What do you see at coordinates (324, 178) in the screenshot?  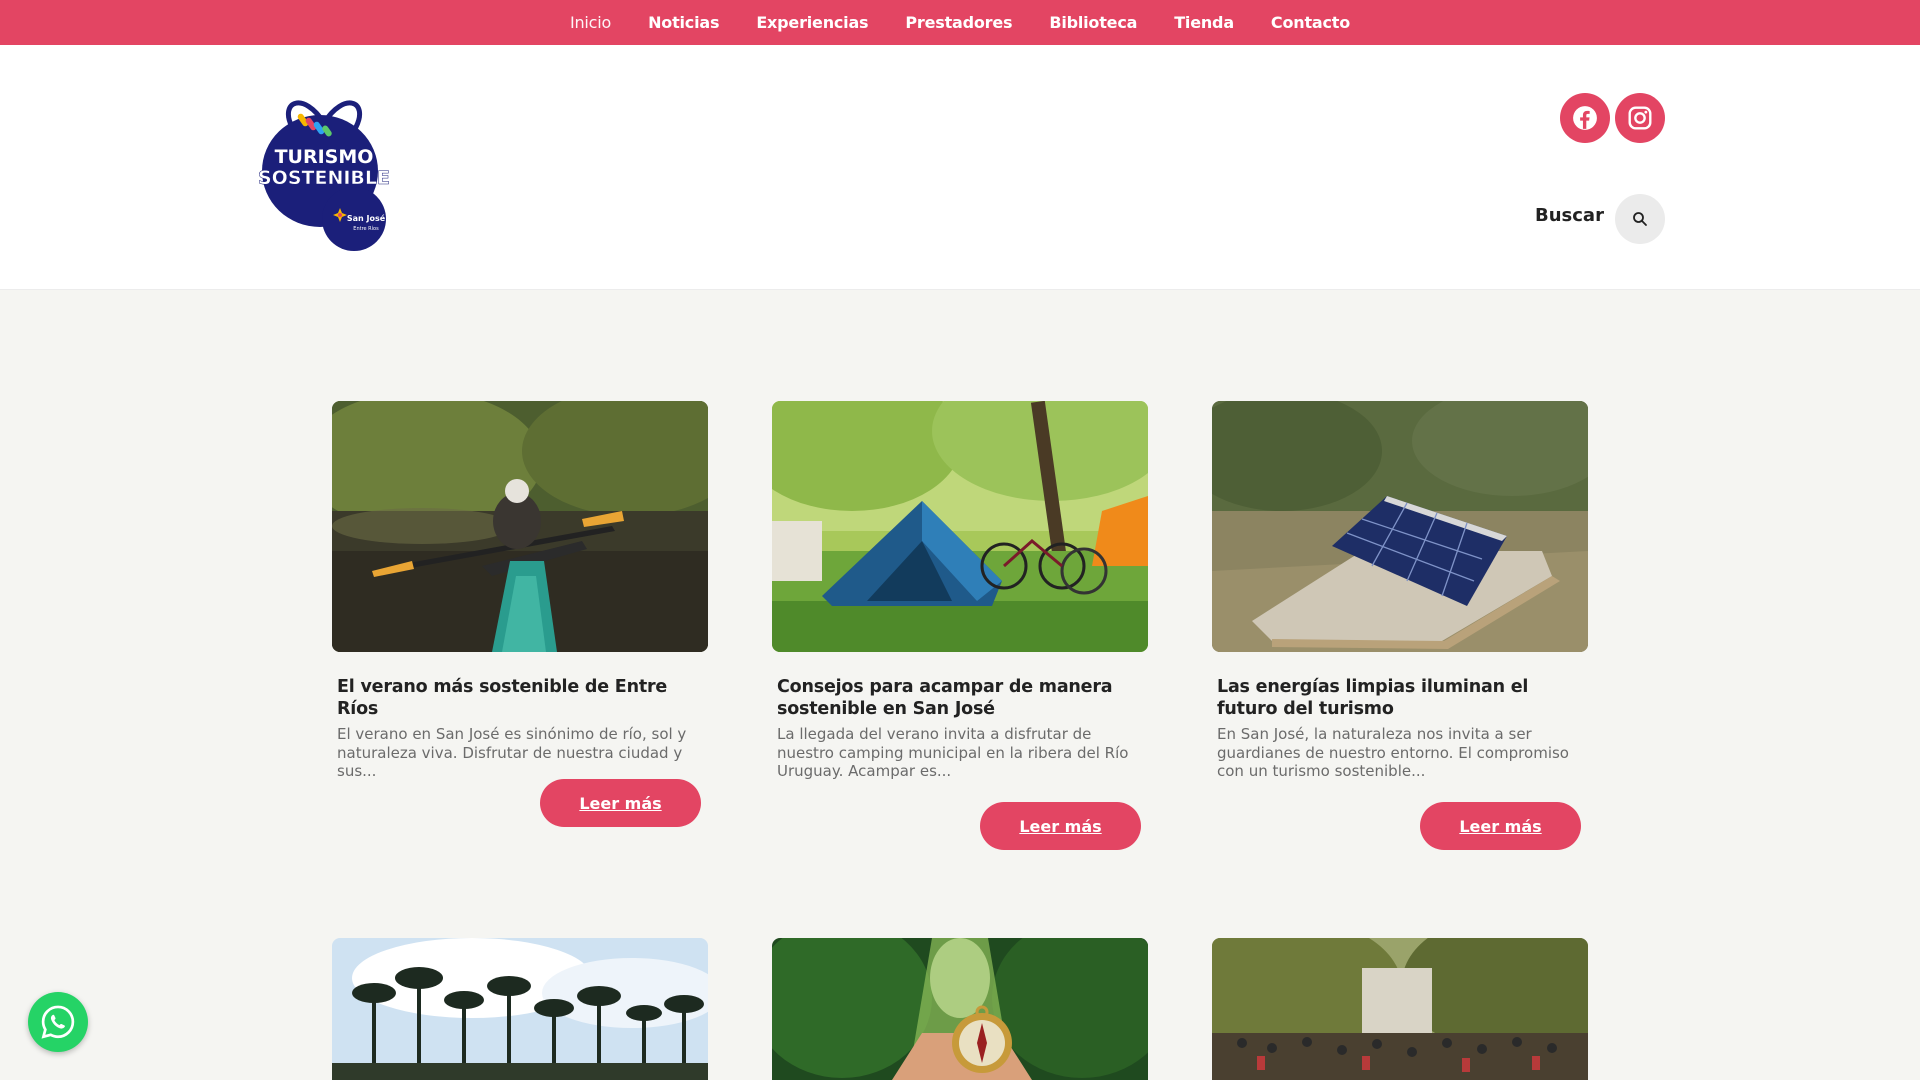 I see `logo-text-line2: SOSTENIBLE` at bounding box center [324, 178].